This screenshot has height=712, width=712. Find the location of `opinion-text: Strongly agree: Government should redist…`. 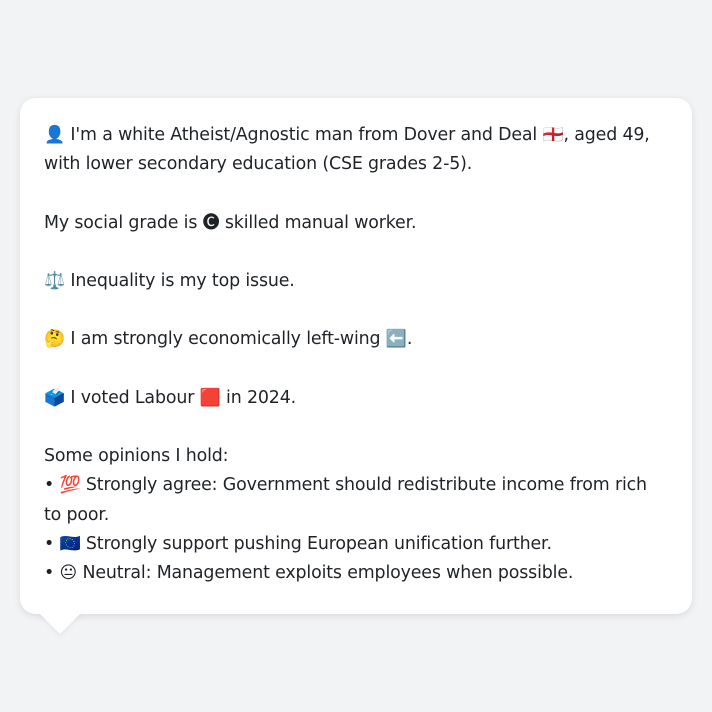

opinion-text: Strongly agree: Government should redist… is located at coordinates (345, 500).